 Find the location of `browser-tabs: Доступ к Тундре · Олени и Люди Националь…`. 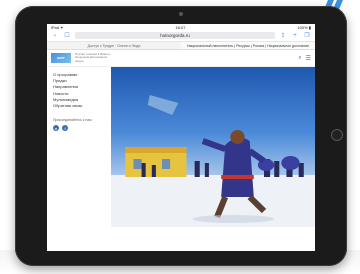

browser-tabs: Доступ к Тундре · Олени и Люди Националь… is located at coordinates (181, 46).